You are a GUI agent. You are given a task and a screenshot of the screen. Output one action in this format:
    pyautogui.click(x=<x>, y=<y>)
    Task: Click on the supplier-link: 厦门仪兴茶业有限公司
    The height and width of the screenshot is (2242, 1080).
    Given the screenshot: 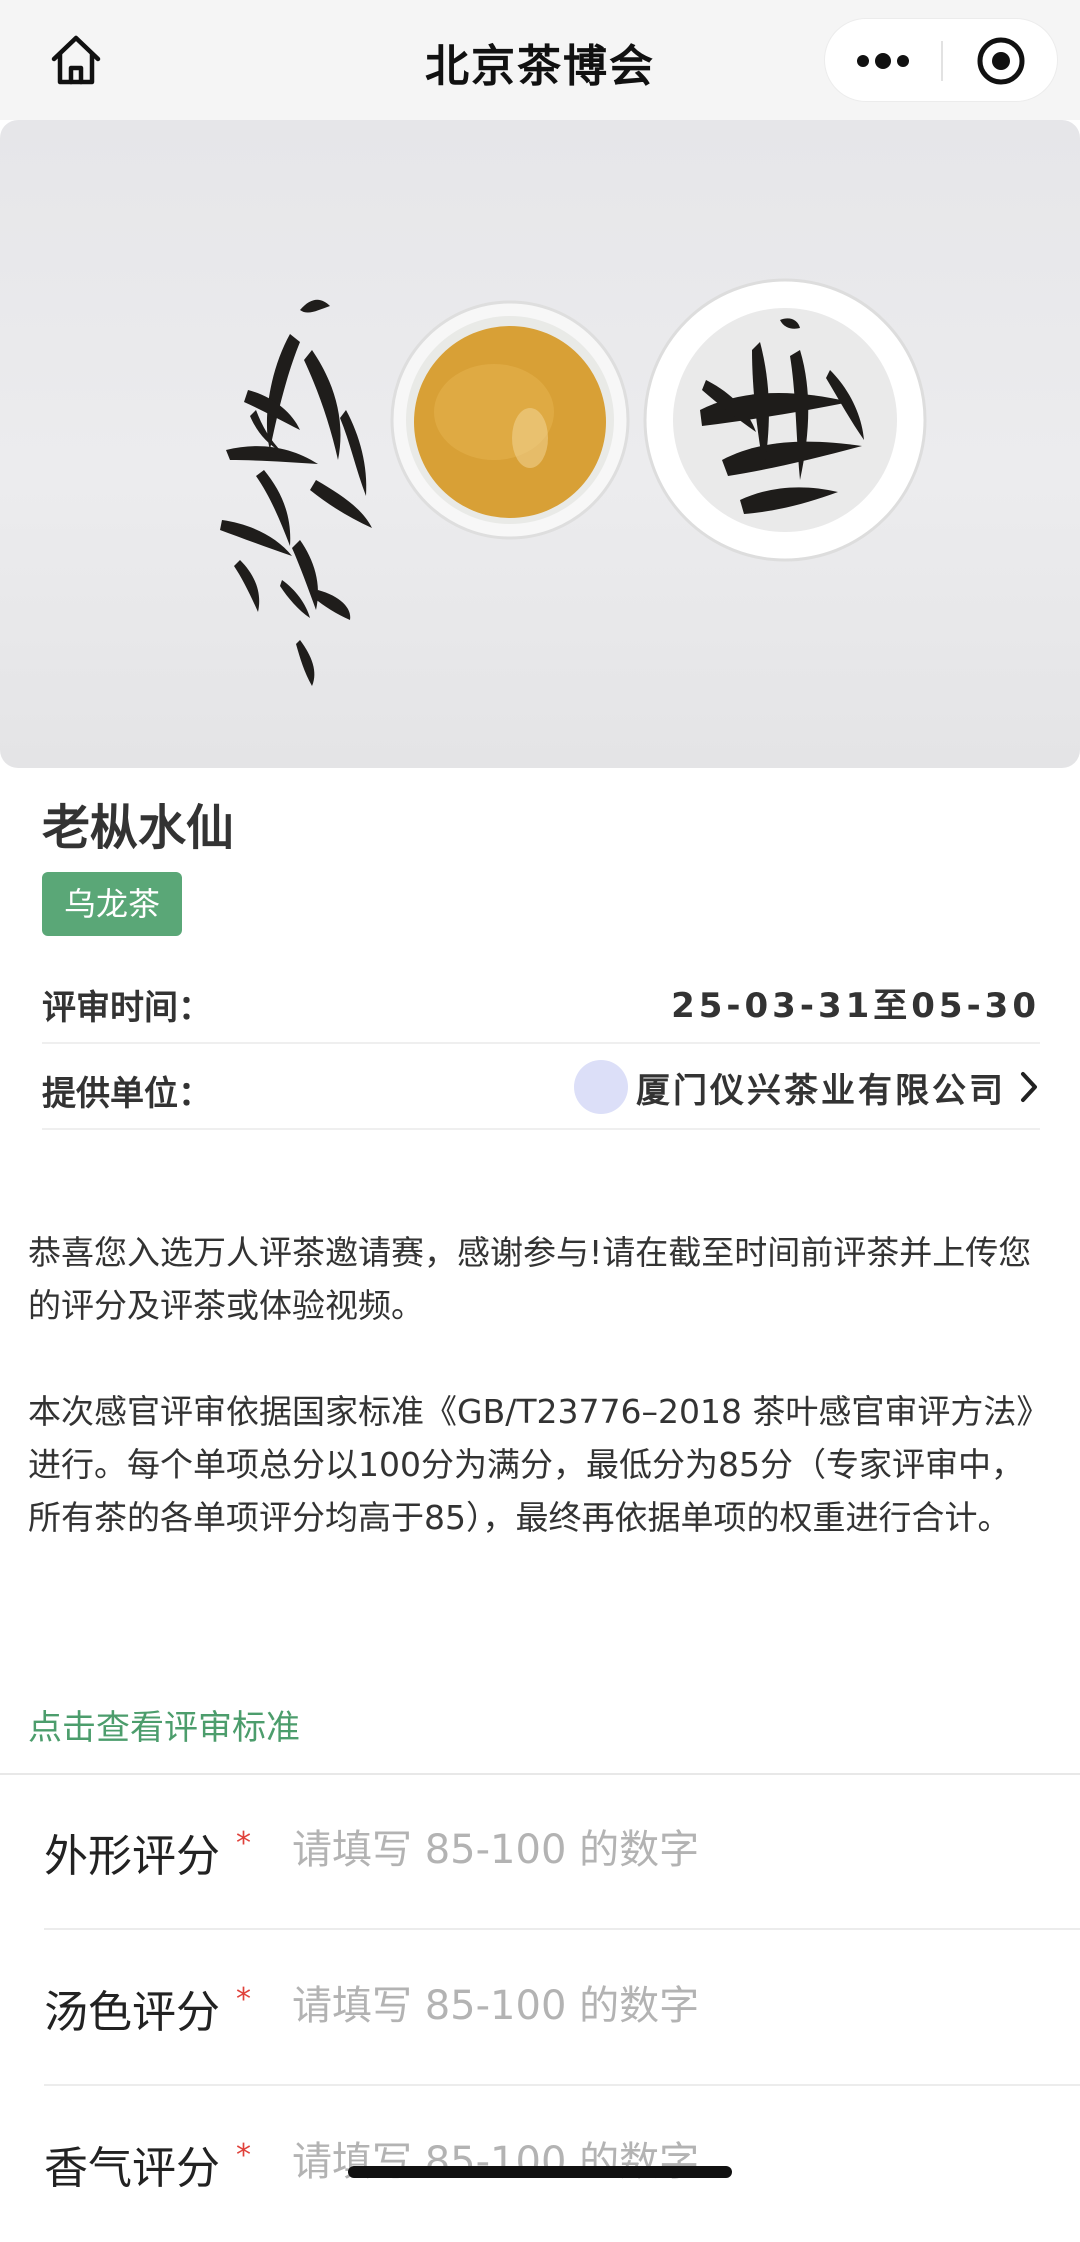 What is the action you would take?
    pyautogui.click(x=807, y=1087)
    